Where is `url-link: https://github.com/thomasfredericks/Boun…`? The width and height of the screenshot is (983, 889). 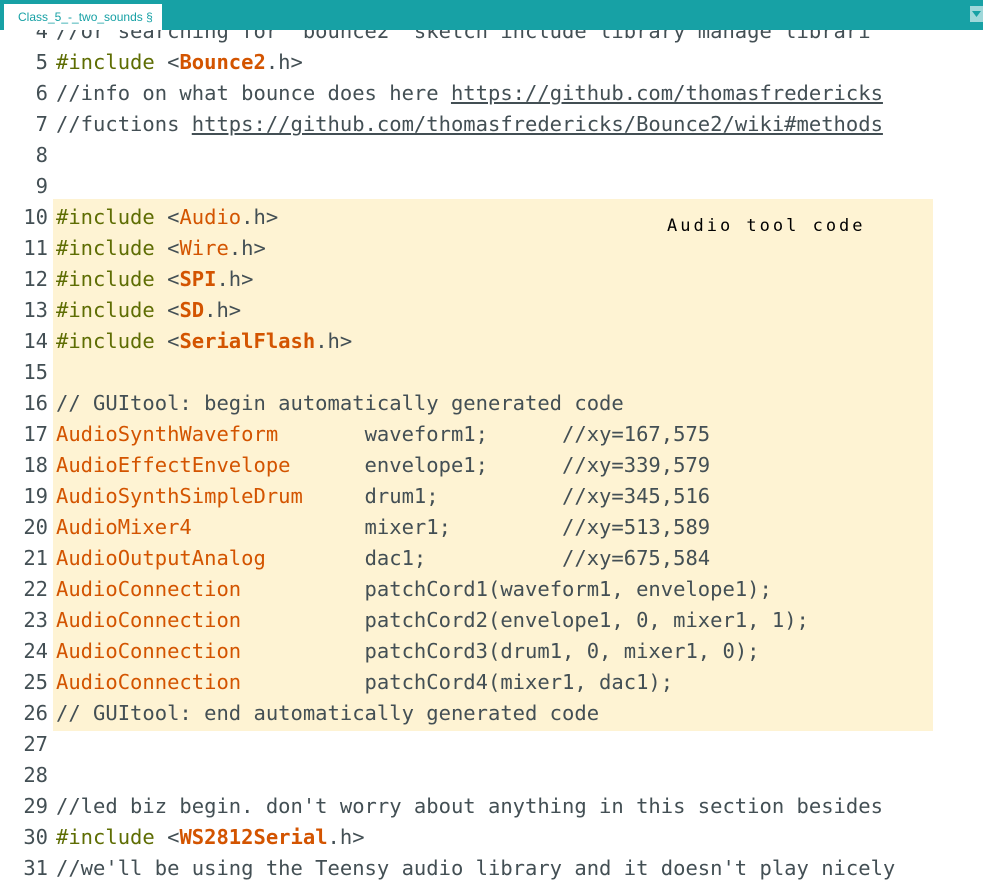 url-link: https://github.com/thomasfredericks/Boun… is located at coordinates (537, 124).